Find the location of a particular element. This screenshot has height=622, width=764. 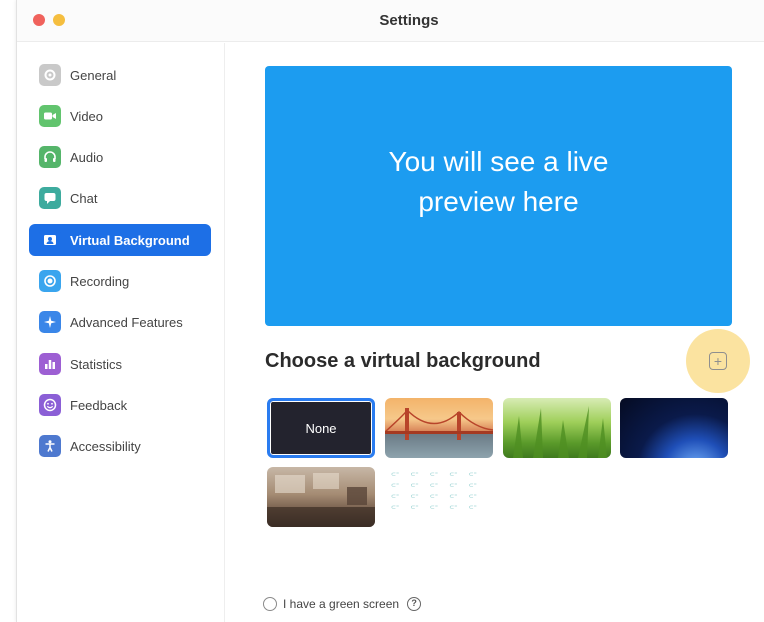

video-icon is located at coordinates (50, 116).